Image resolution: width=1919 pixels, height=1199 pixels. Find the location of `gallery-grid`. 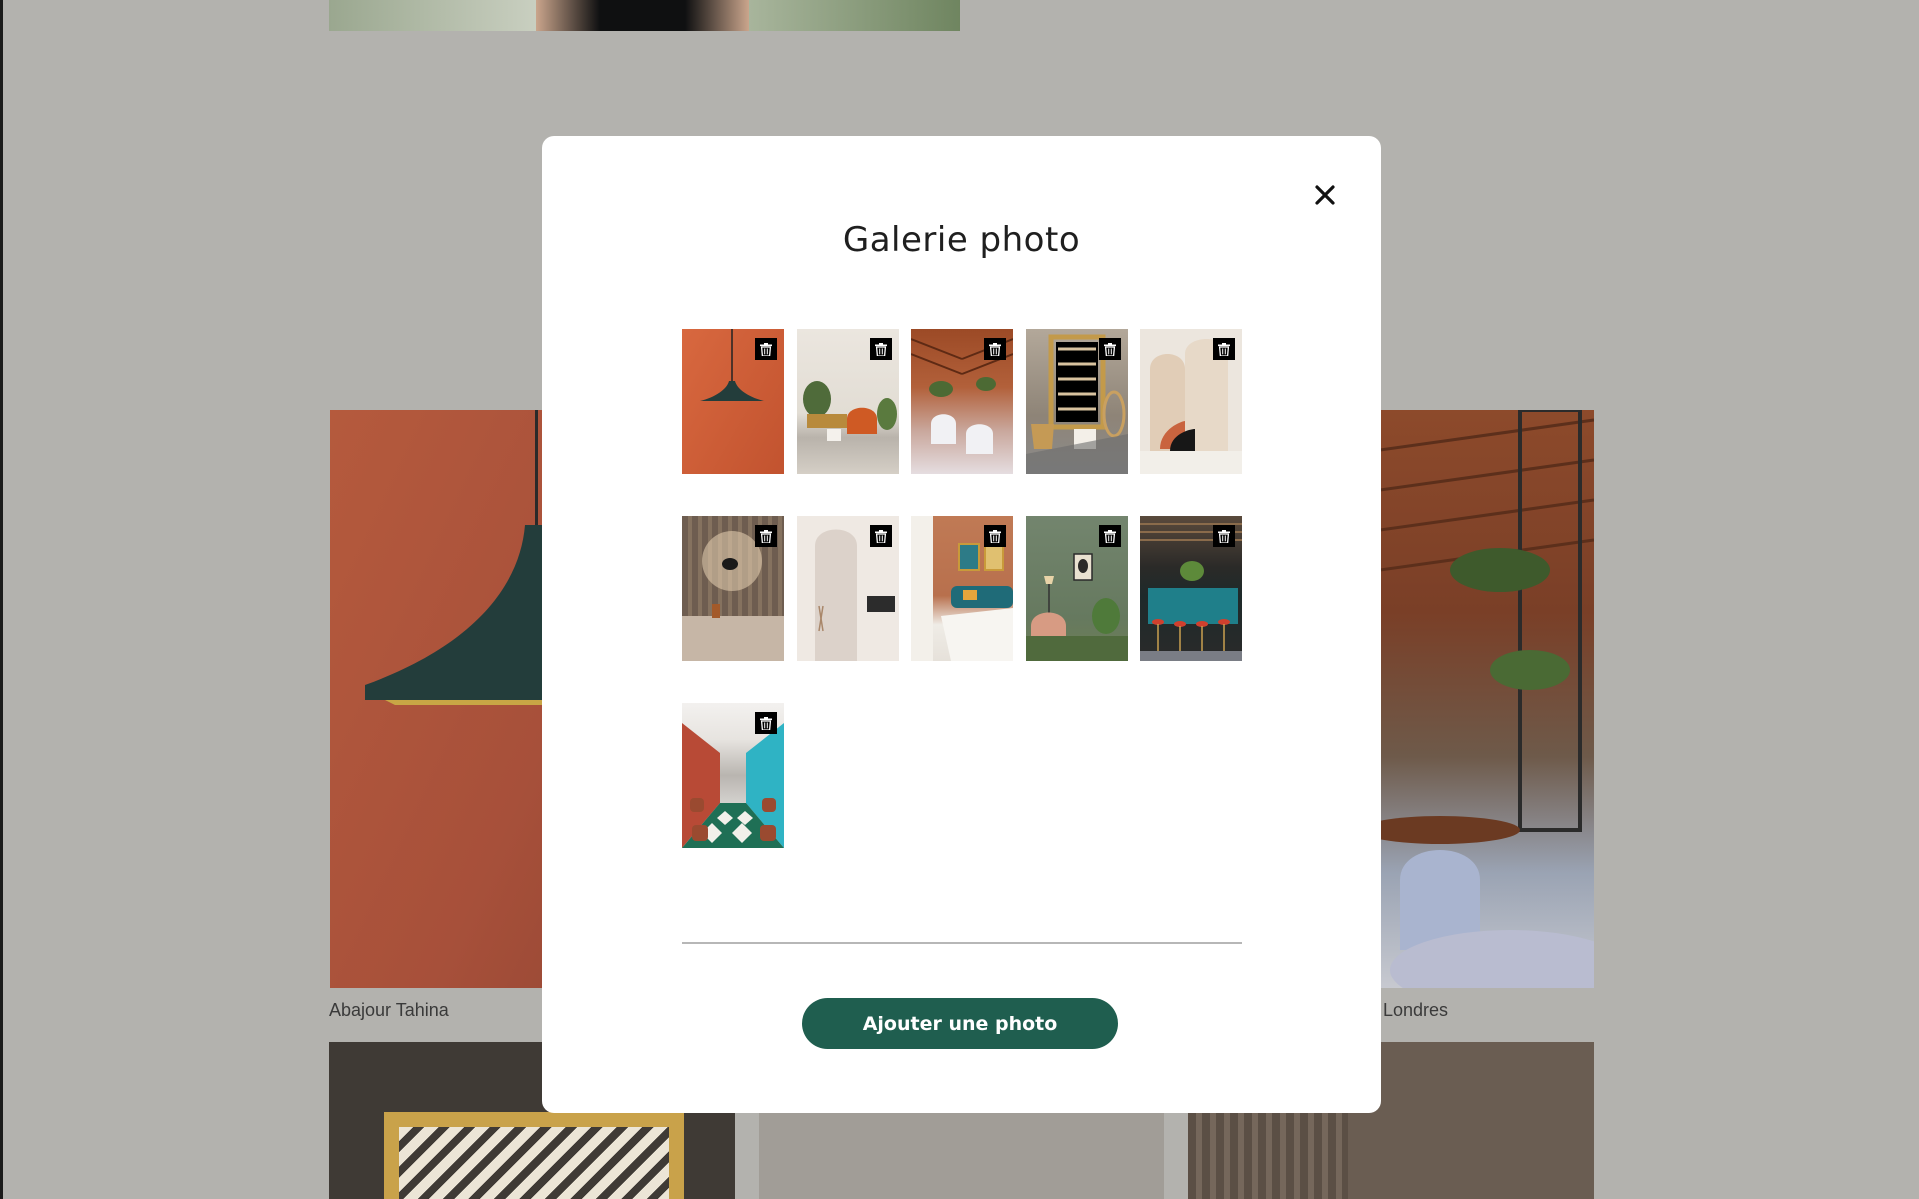

gallery-grid is located at coordinates (962, 588).